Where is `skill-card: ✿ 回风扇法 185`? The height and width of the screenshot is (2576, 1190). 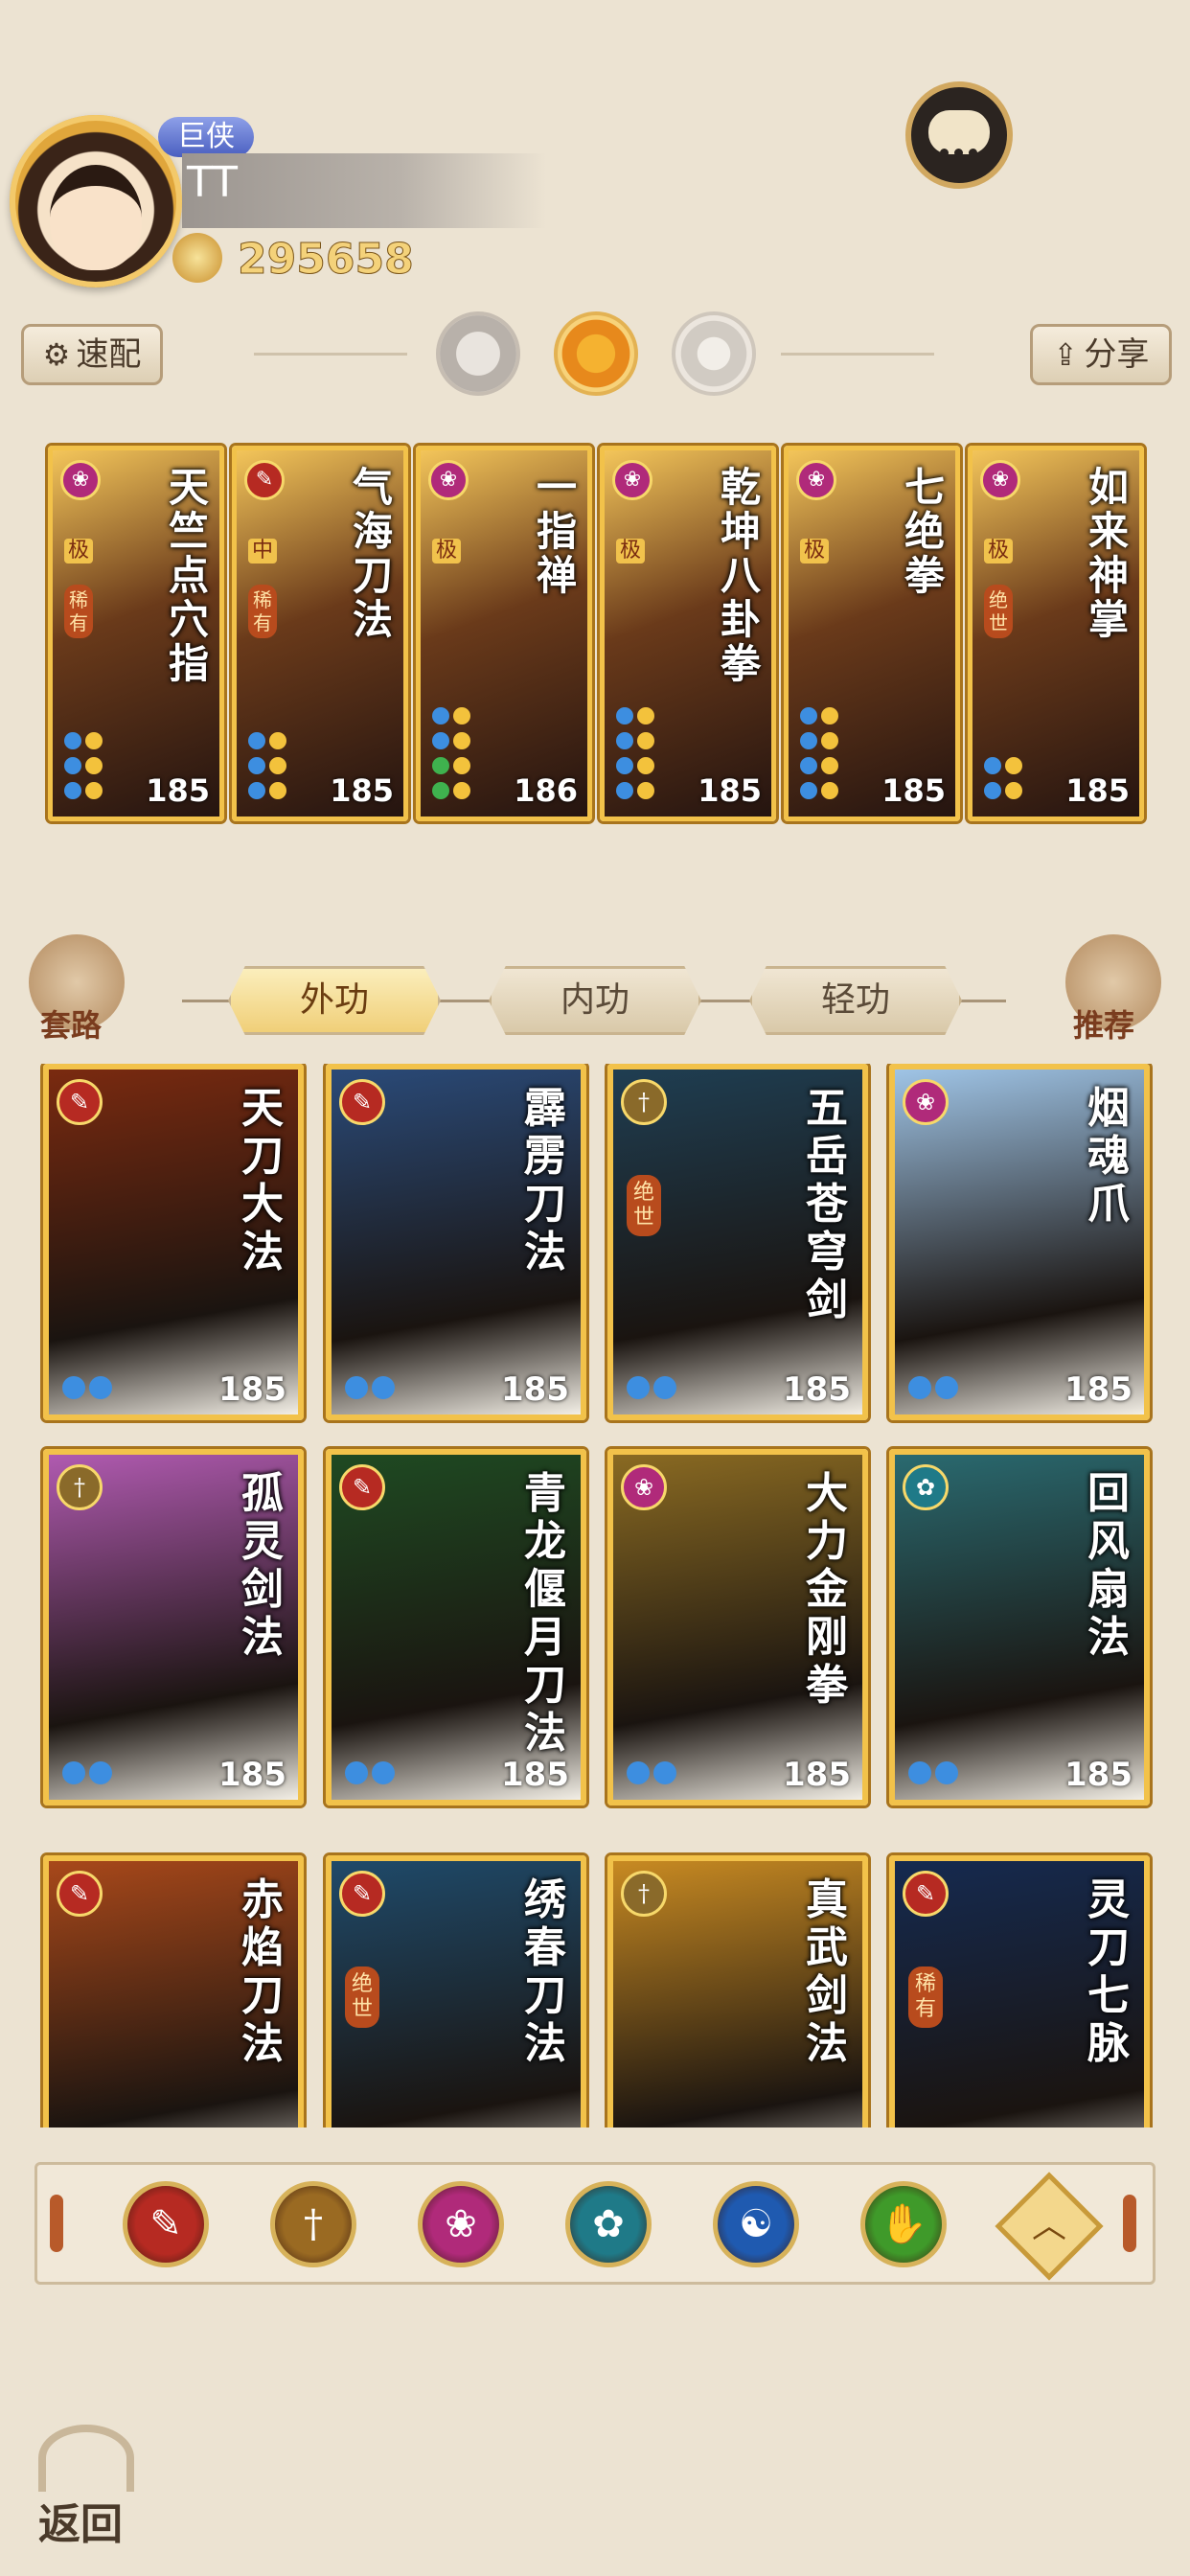
skill-card: ✿ 回风扇法 185 is located at coordinates (1019, 1627).